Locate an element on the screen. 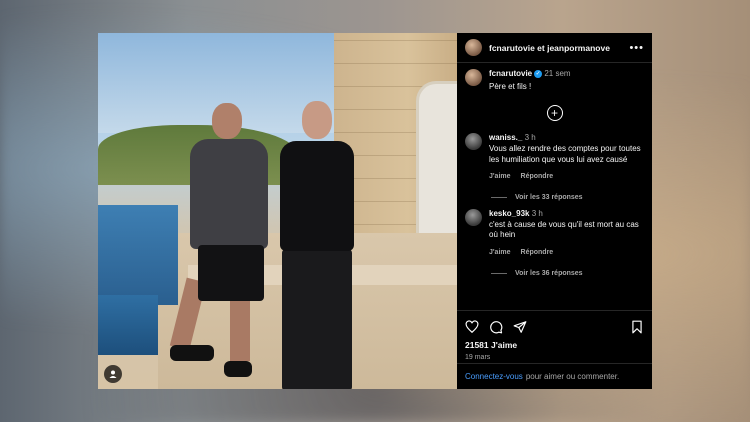  caption-text: Père et fils ! is located at coordinates (510, 86).